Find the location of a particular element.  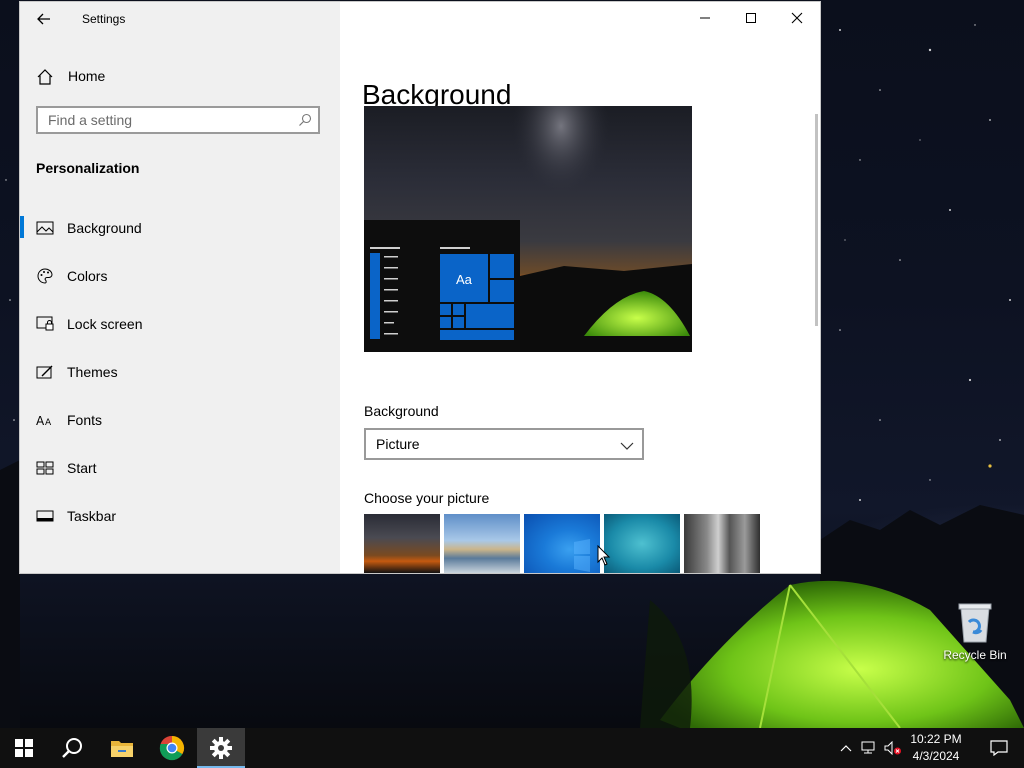

volume-button is located at coordinates (893, 748).